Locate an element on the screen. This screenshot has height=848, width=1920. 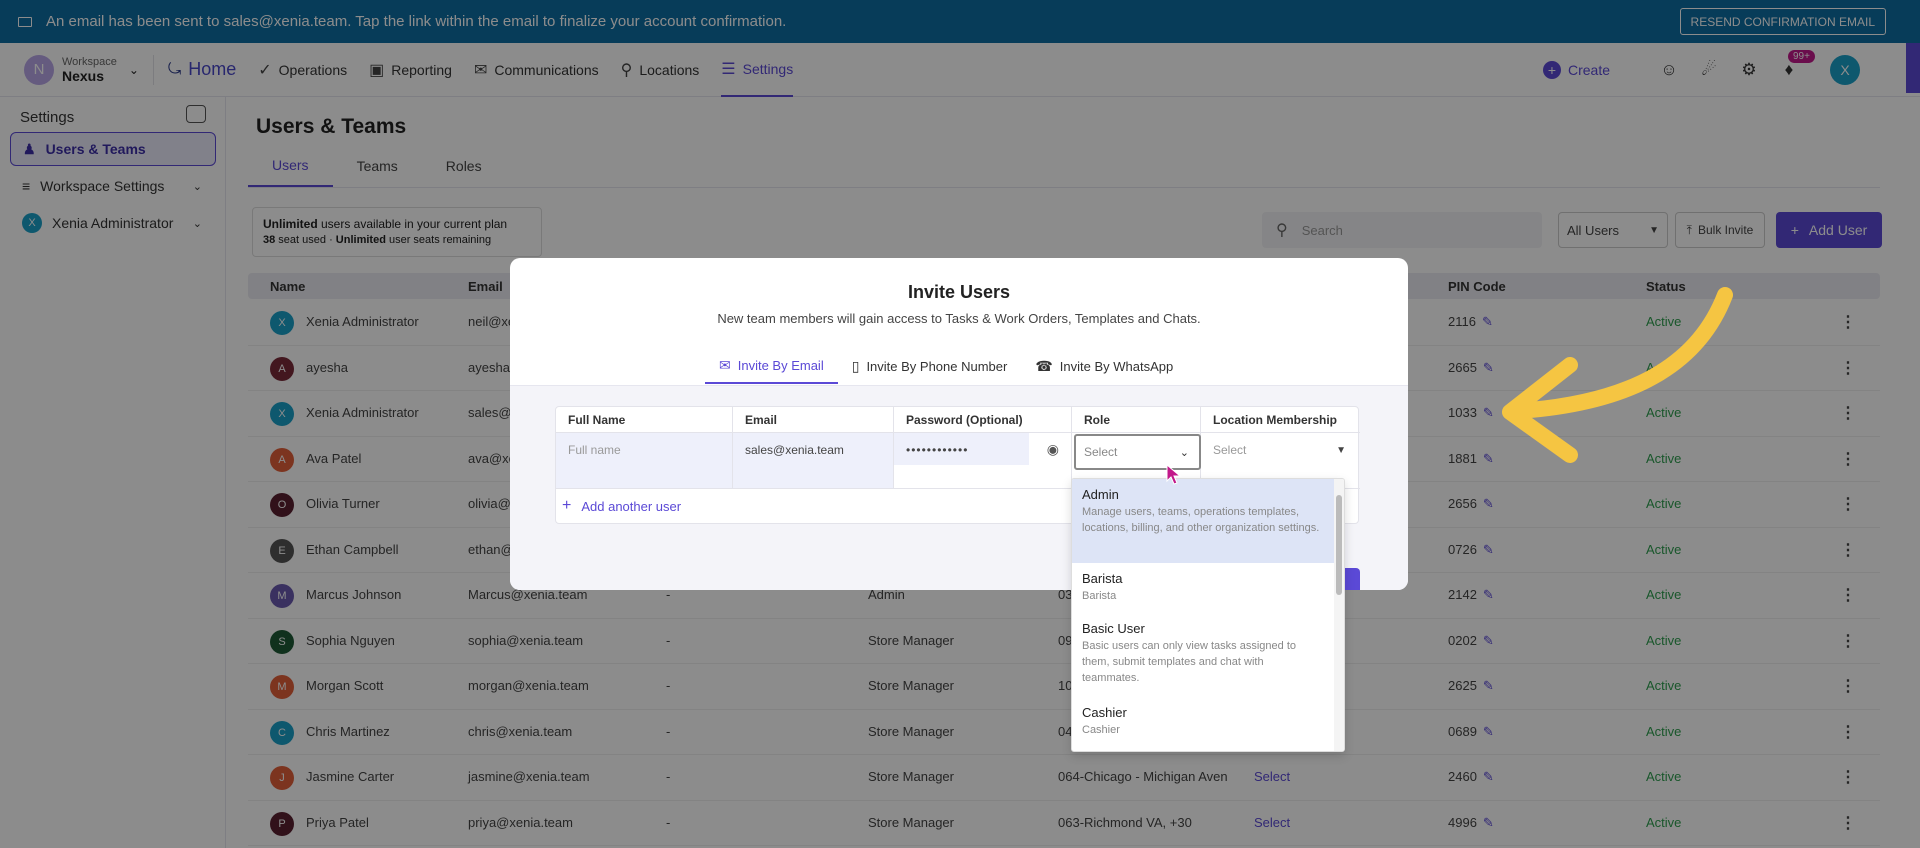
mail-icon: ✉ is located at coordinates (725, 364).